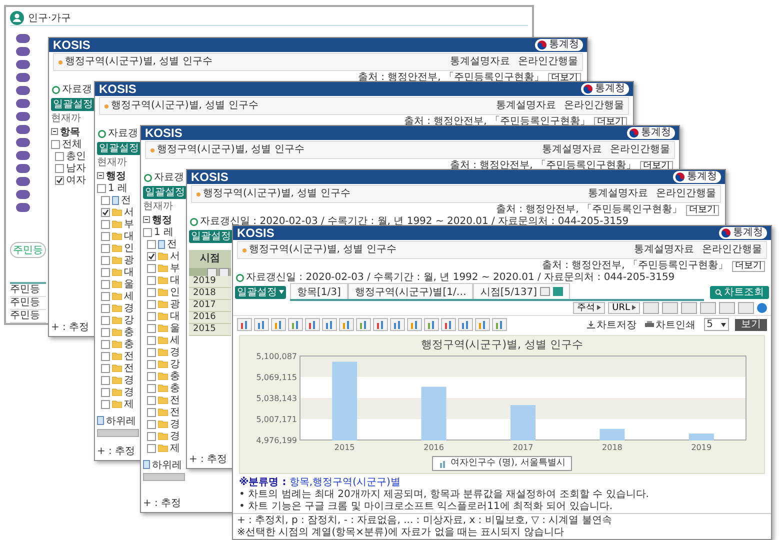  I want to click on tree-item: 대, so click(175, 316).